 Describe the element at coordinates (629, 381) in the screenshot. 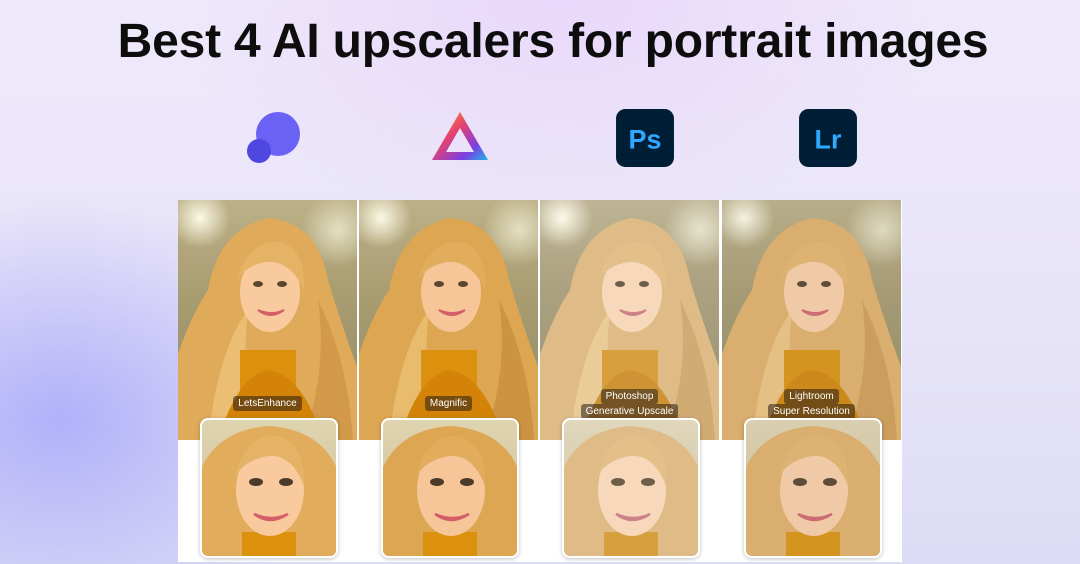

I see `comparison-panel-photoshop: Photoshop Generative Upscale` at that location.